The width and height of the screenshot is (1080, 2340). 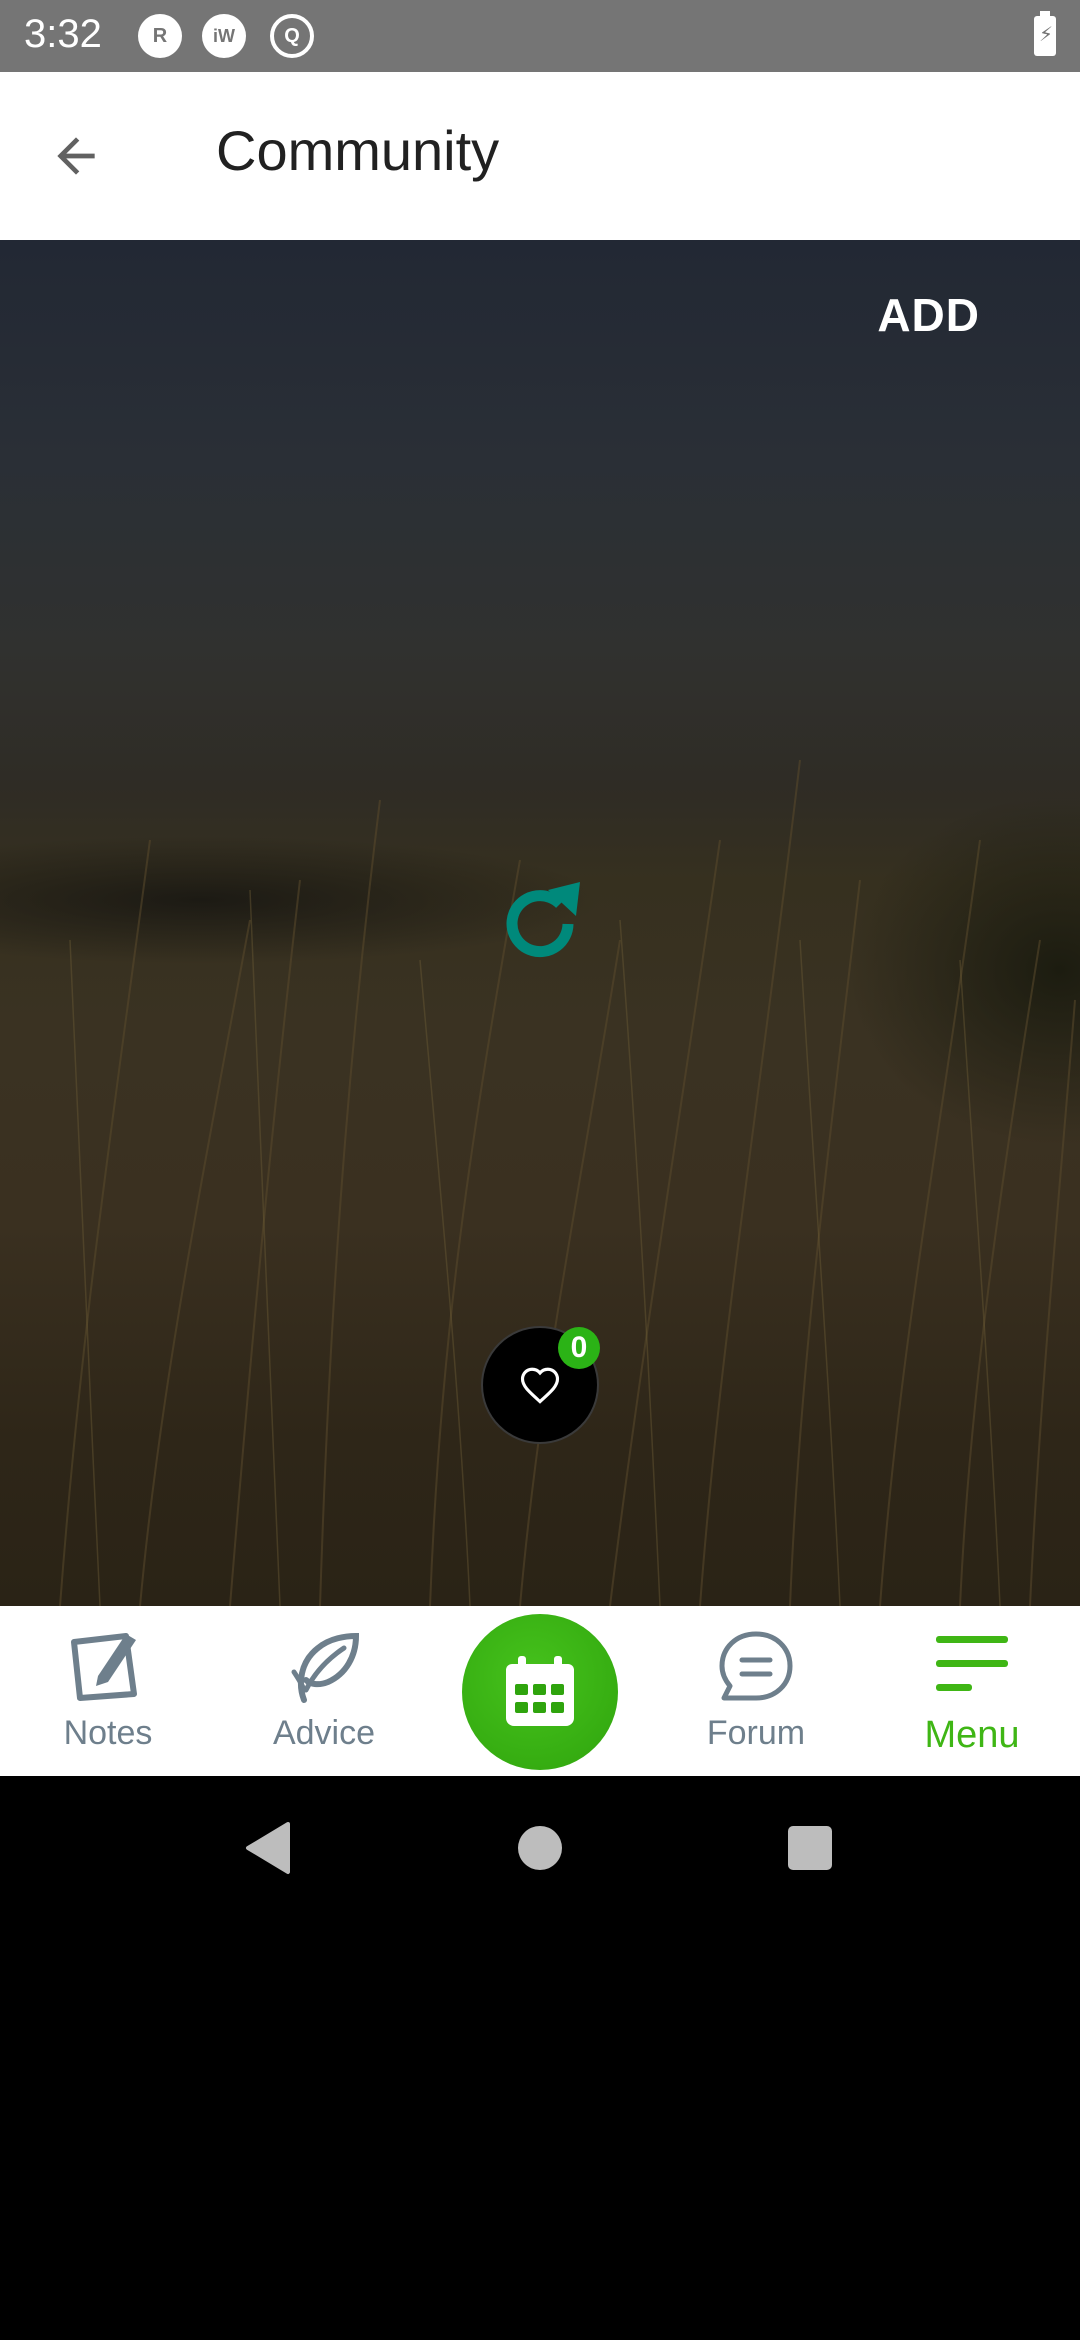 I want to click on battery-icon: ⚡, so click(x=1045, y=33).